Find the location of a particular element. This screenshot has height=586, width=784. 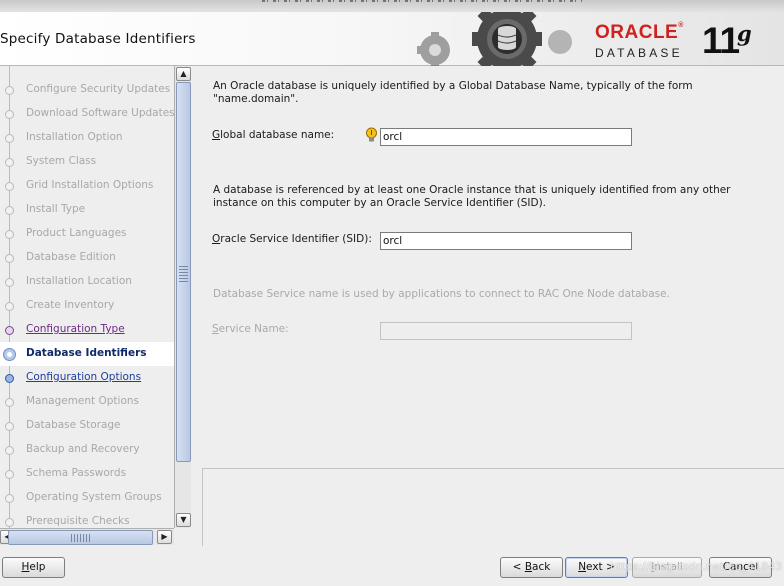

nav-step-label: Installation Location is located at coordinates (79, 281).